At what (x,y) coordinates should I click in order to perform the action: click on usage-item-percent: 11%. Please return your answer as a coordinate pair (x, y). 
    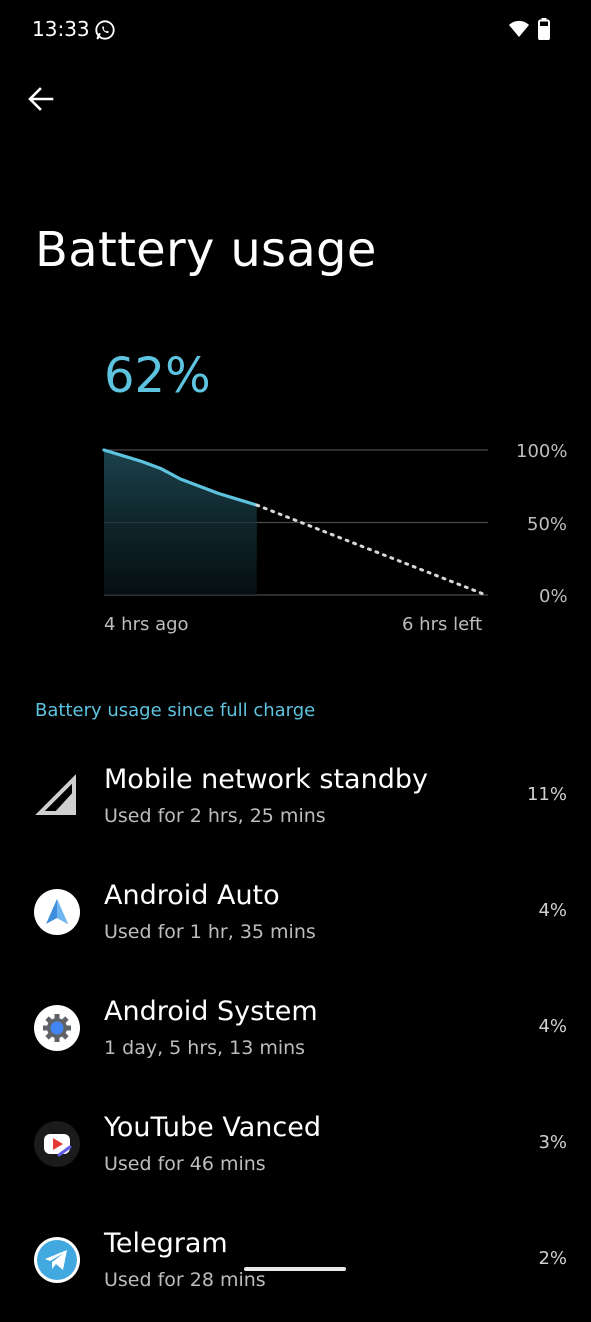
    Looking at the image, I should click on (546, 794).